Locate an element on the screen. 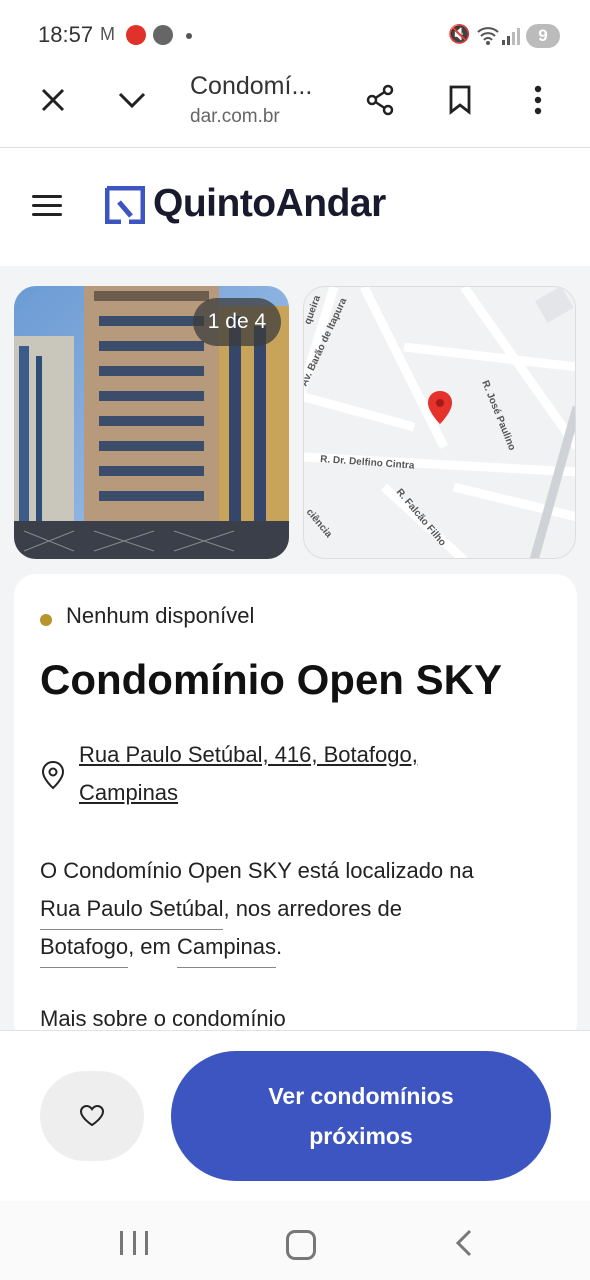  address-line-1: Rua Paulo Setúbal, 416, Botafogo, is located at coordinates (248, 754).